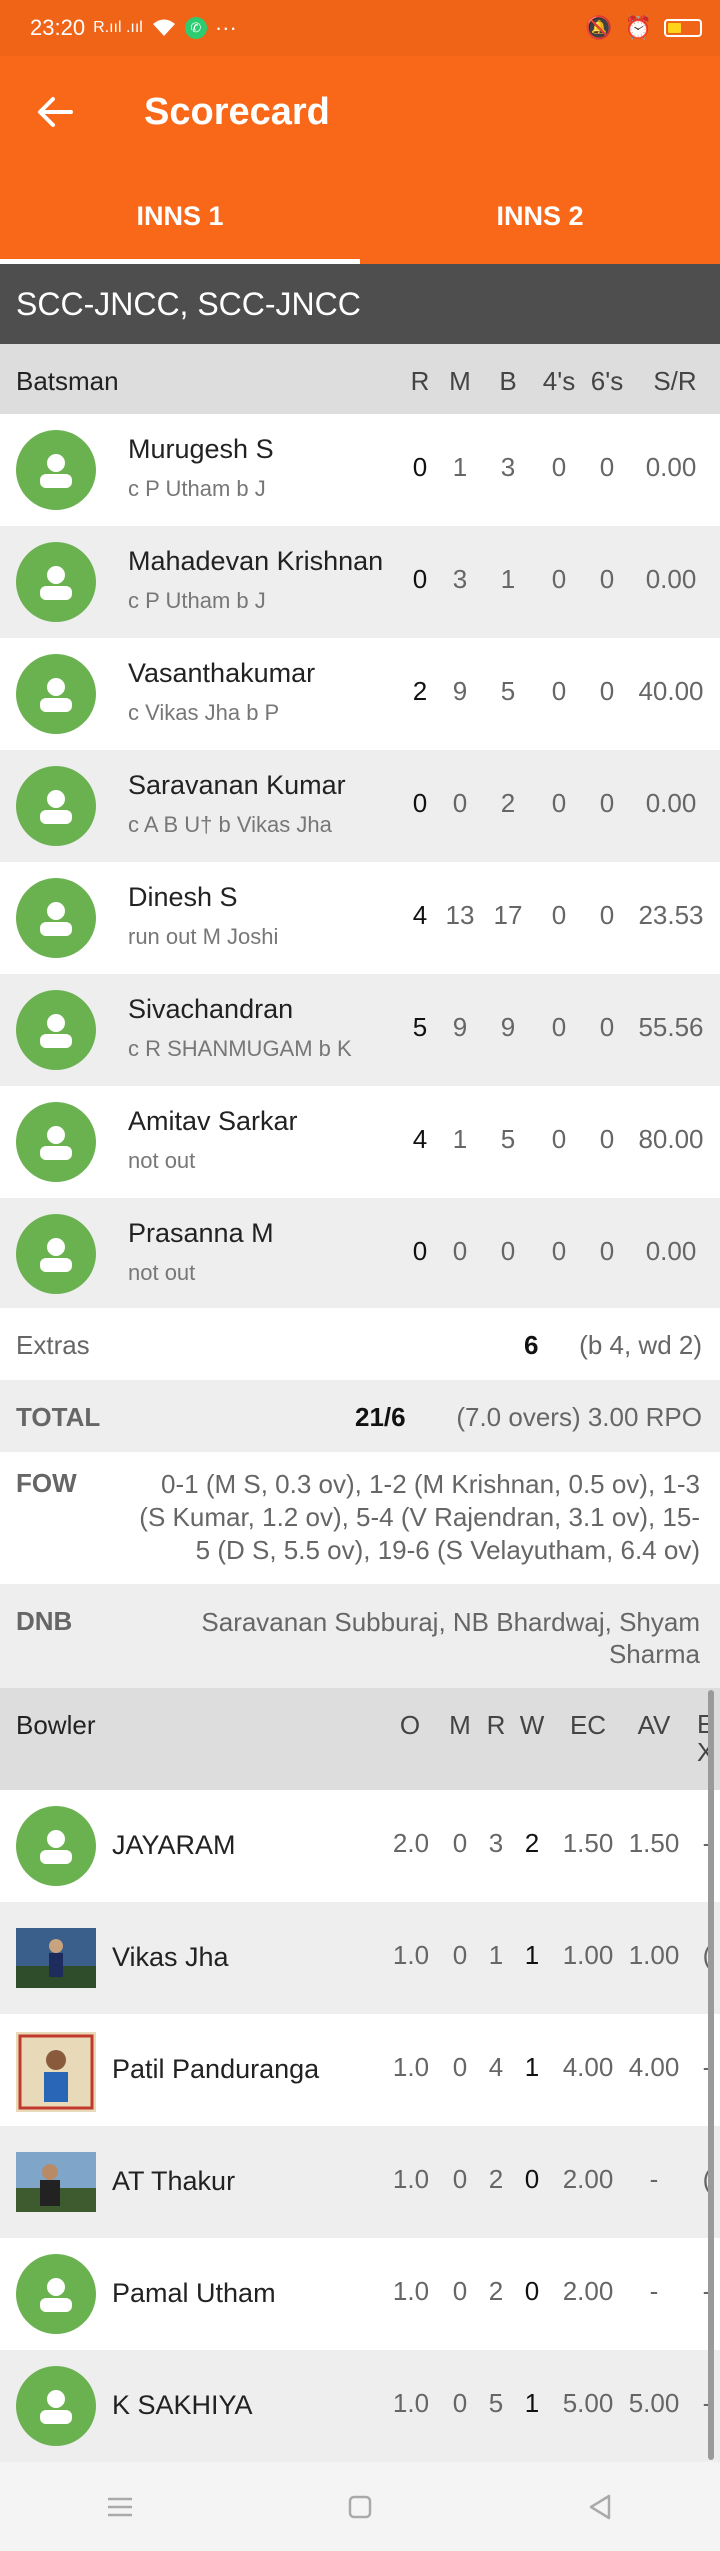 This screenshot has height=2551, width=720. Describe the element at coordinates (58, 27) in the screenshot. I see `status-time: 23:20` at that location.